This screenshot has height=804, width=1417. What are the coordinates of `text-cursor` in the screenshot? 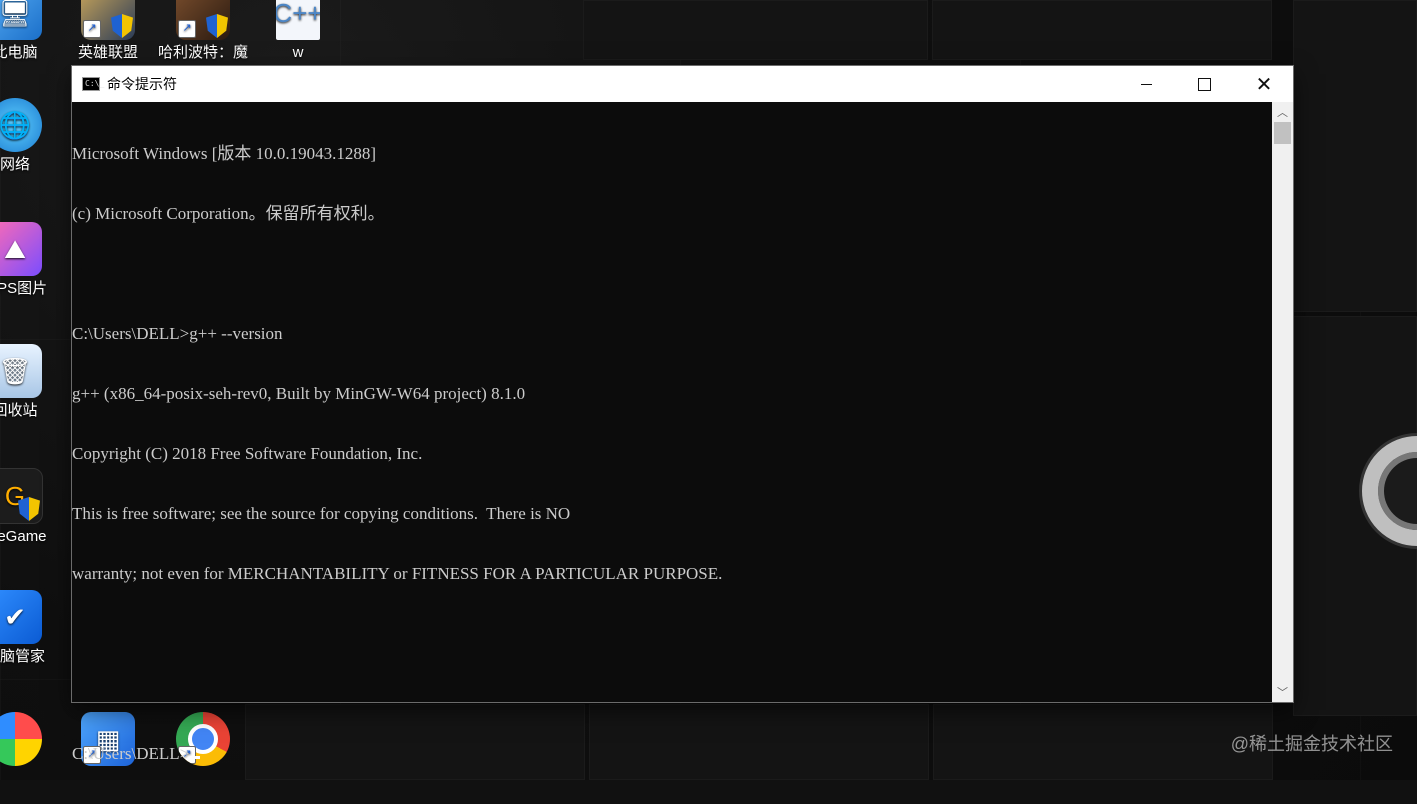 It's located at (195, 757).